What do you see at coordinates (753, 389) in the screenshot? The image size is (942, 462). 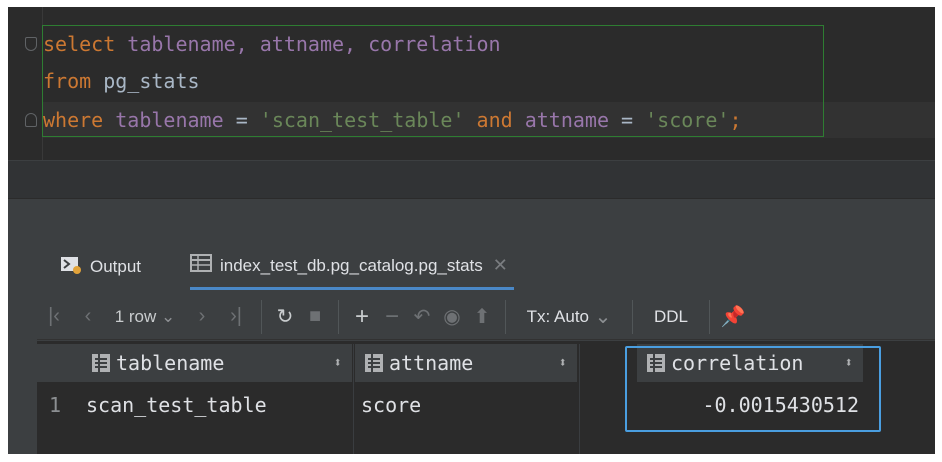 I see `correlation-highlight-box` at bounding box center [753, 389].